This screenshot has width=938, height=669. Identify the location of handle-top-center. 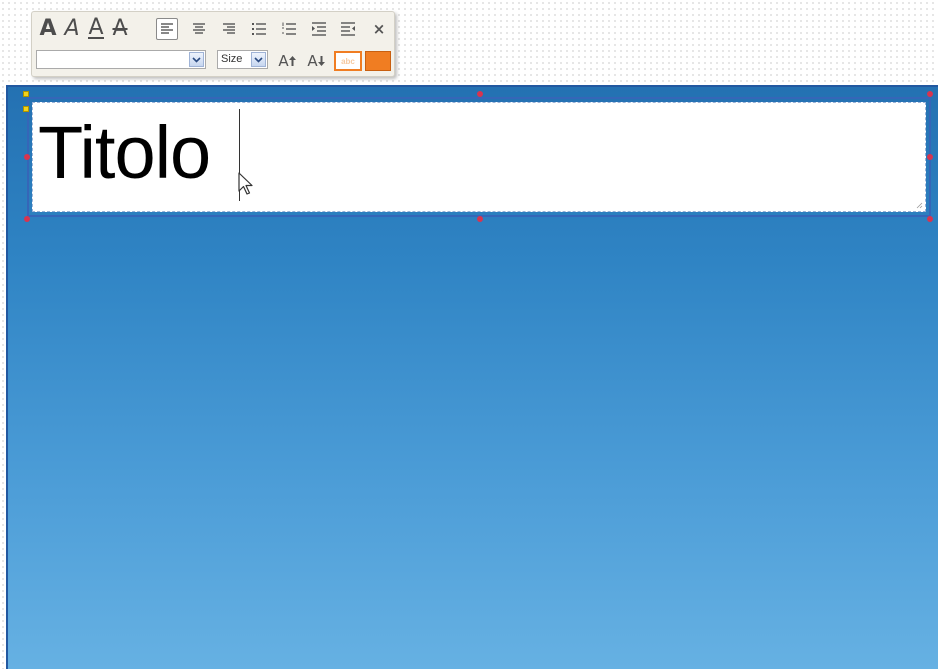
(480, 94).